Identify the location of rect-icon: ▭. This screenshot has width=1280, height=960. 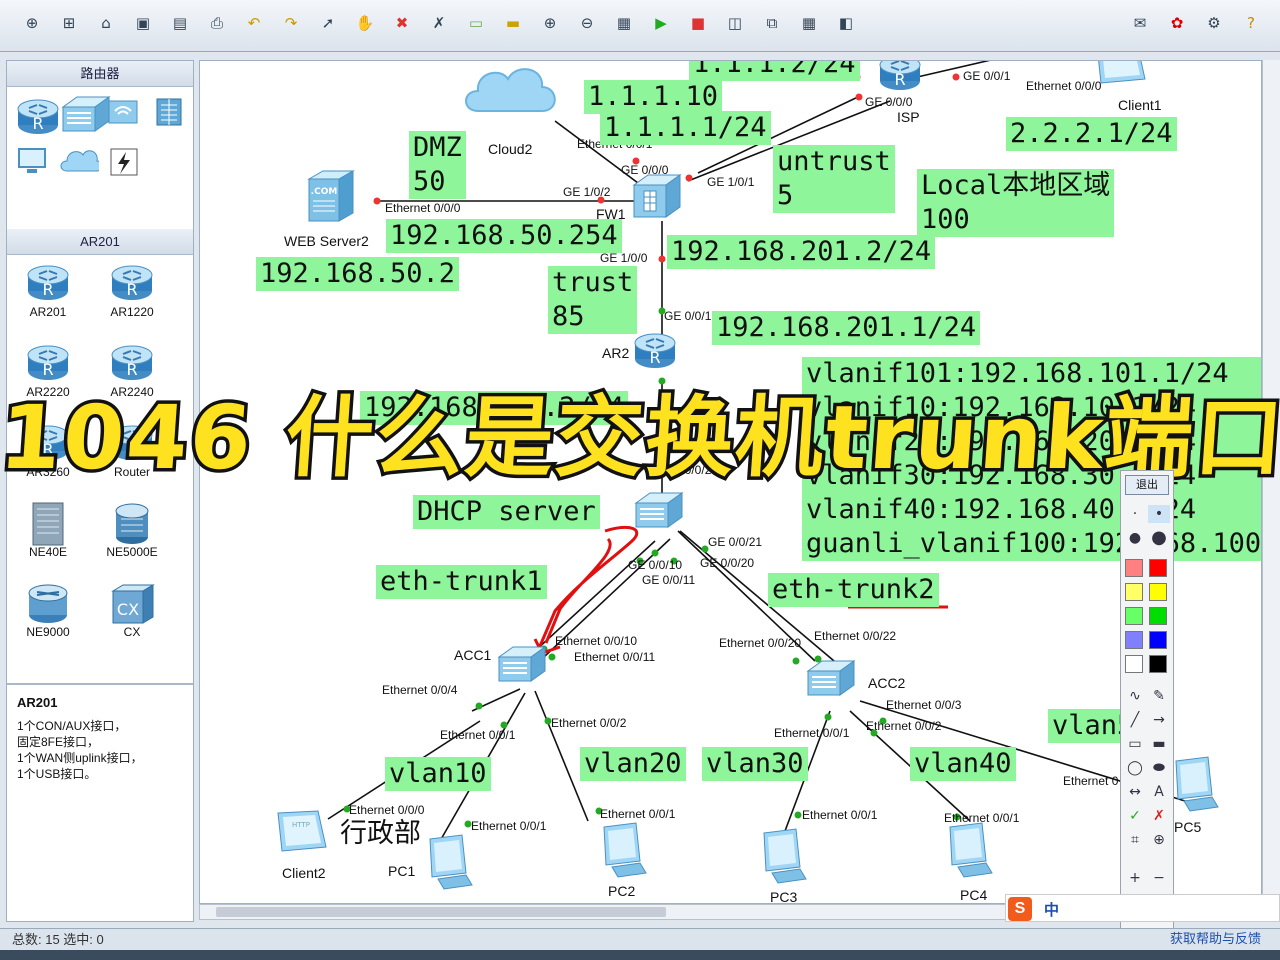
(1135, 744).